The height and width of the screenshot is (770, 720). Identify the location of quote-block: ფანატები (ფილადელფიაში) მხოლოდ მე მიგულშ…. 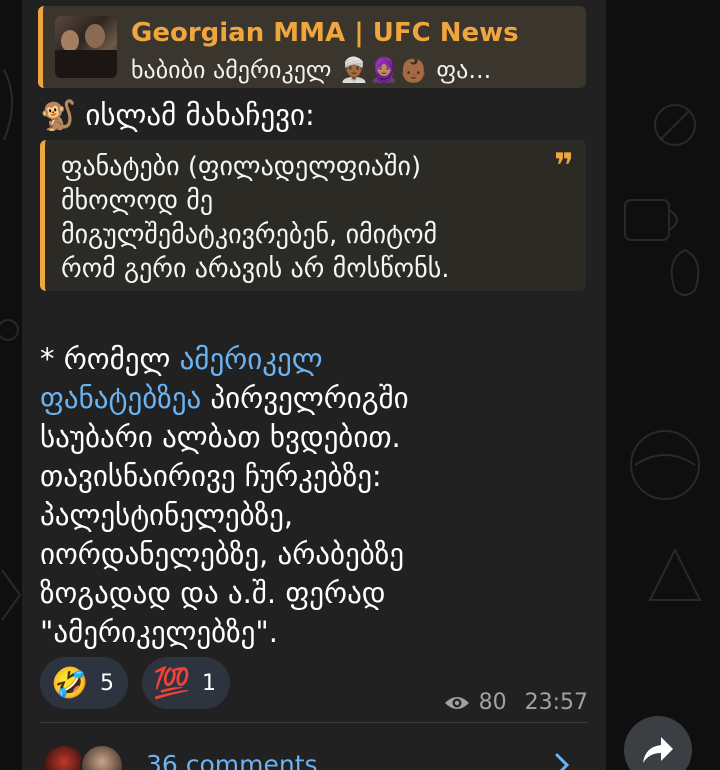
(313, 215).